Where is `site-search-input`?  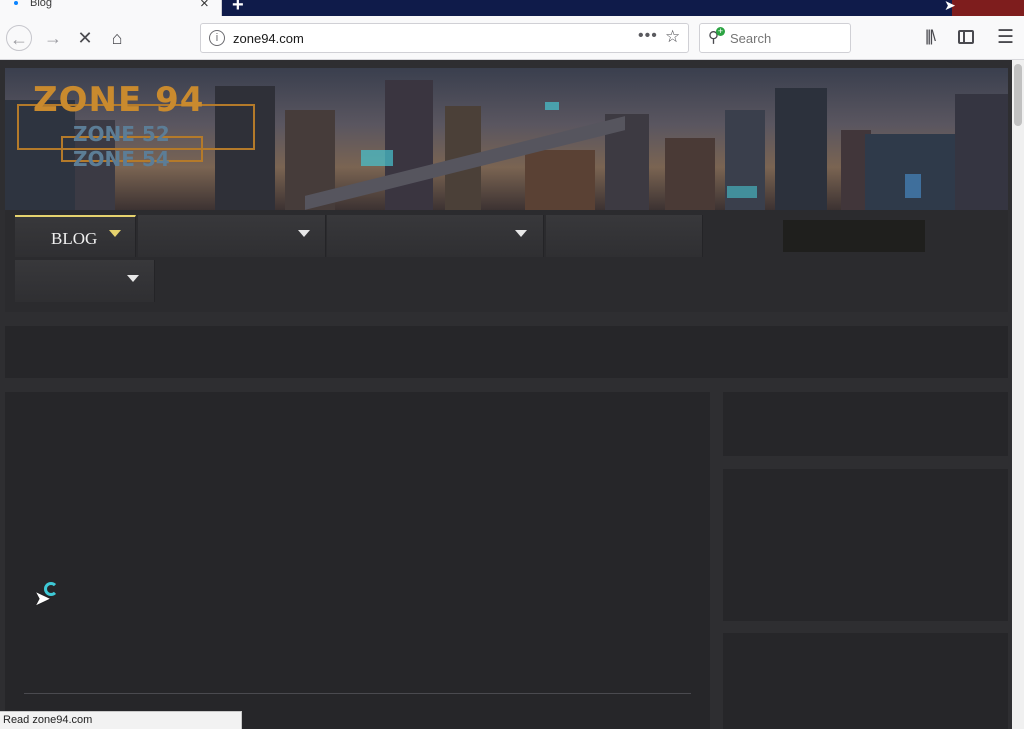
site-search-input is located at coordinates (854, 236).